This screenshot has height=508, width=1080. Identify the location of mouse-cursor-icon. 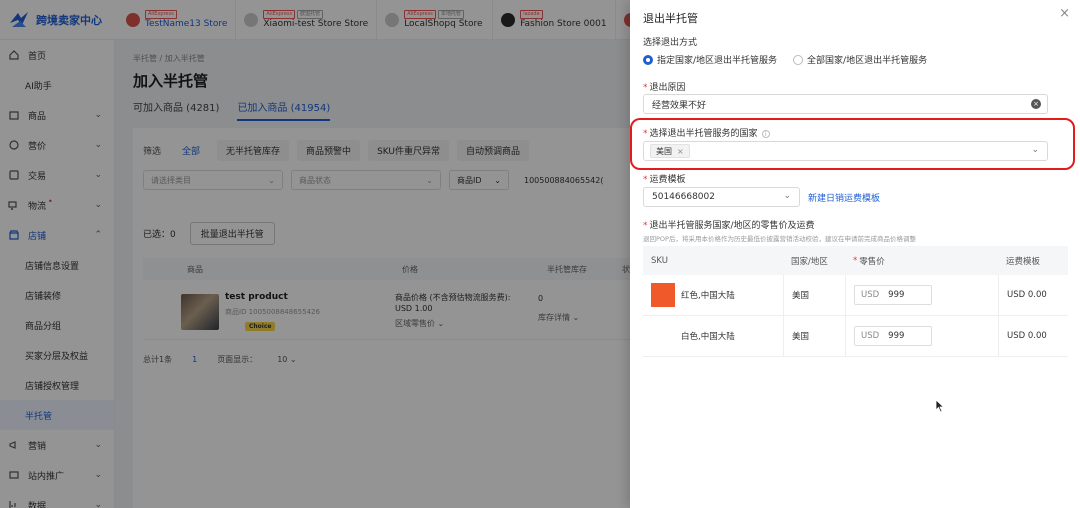
(940, 406).